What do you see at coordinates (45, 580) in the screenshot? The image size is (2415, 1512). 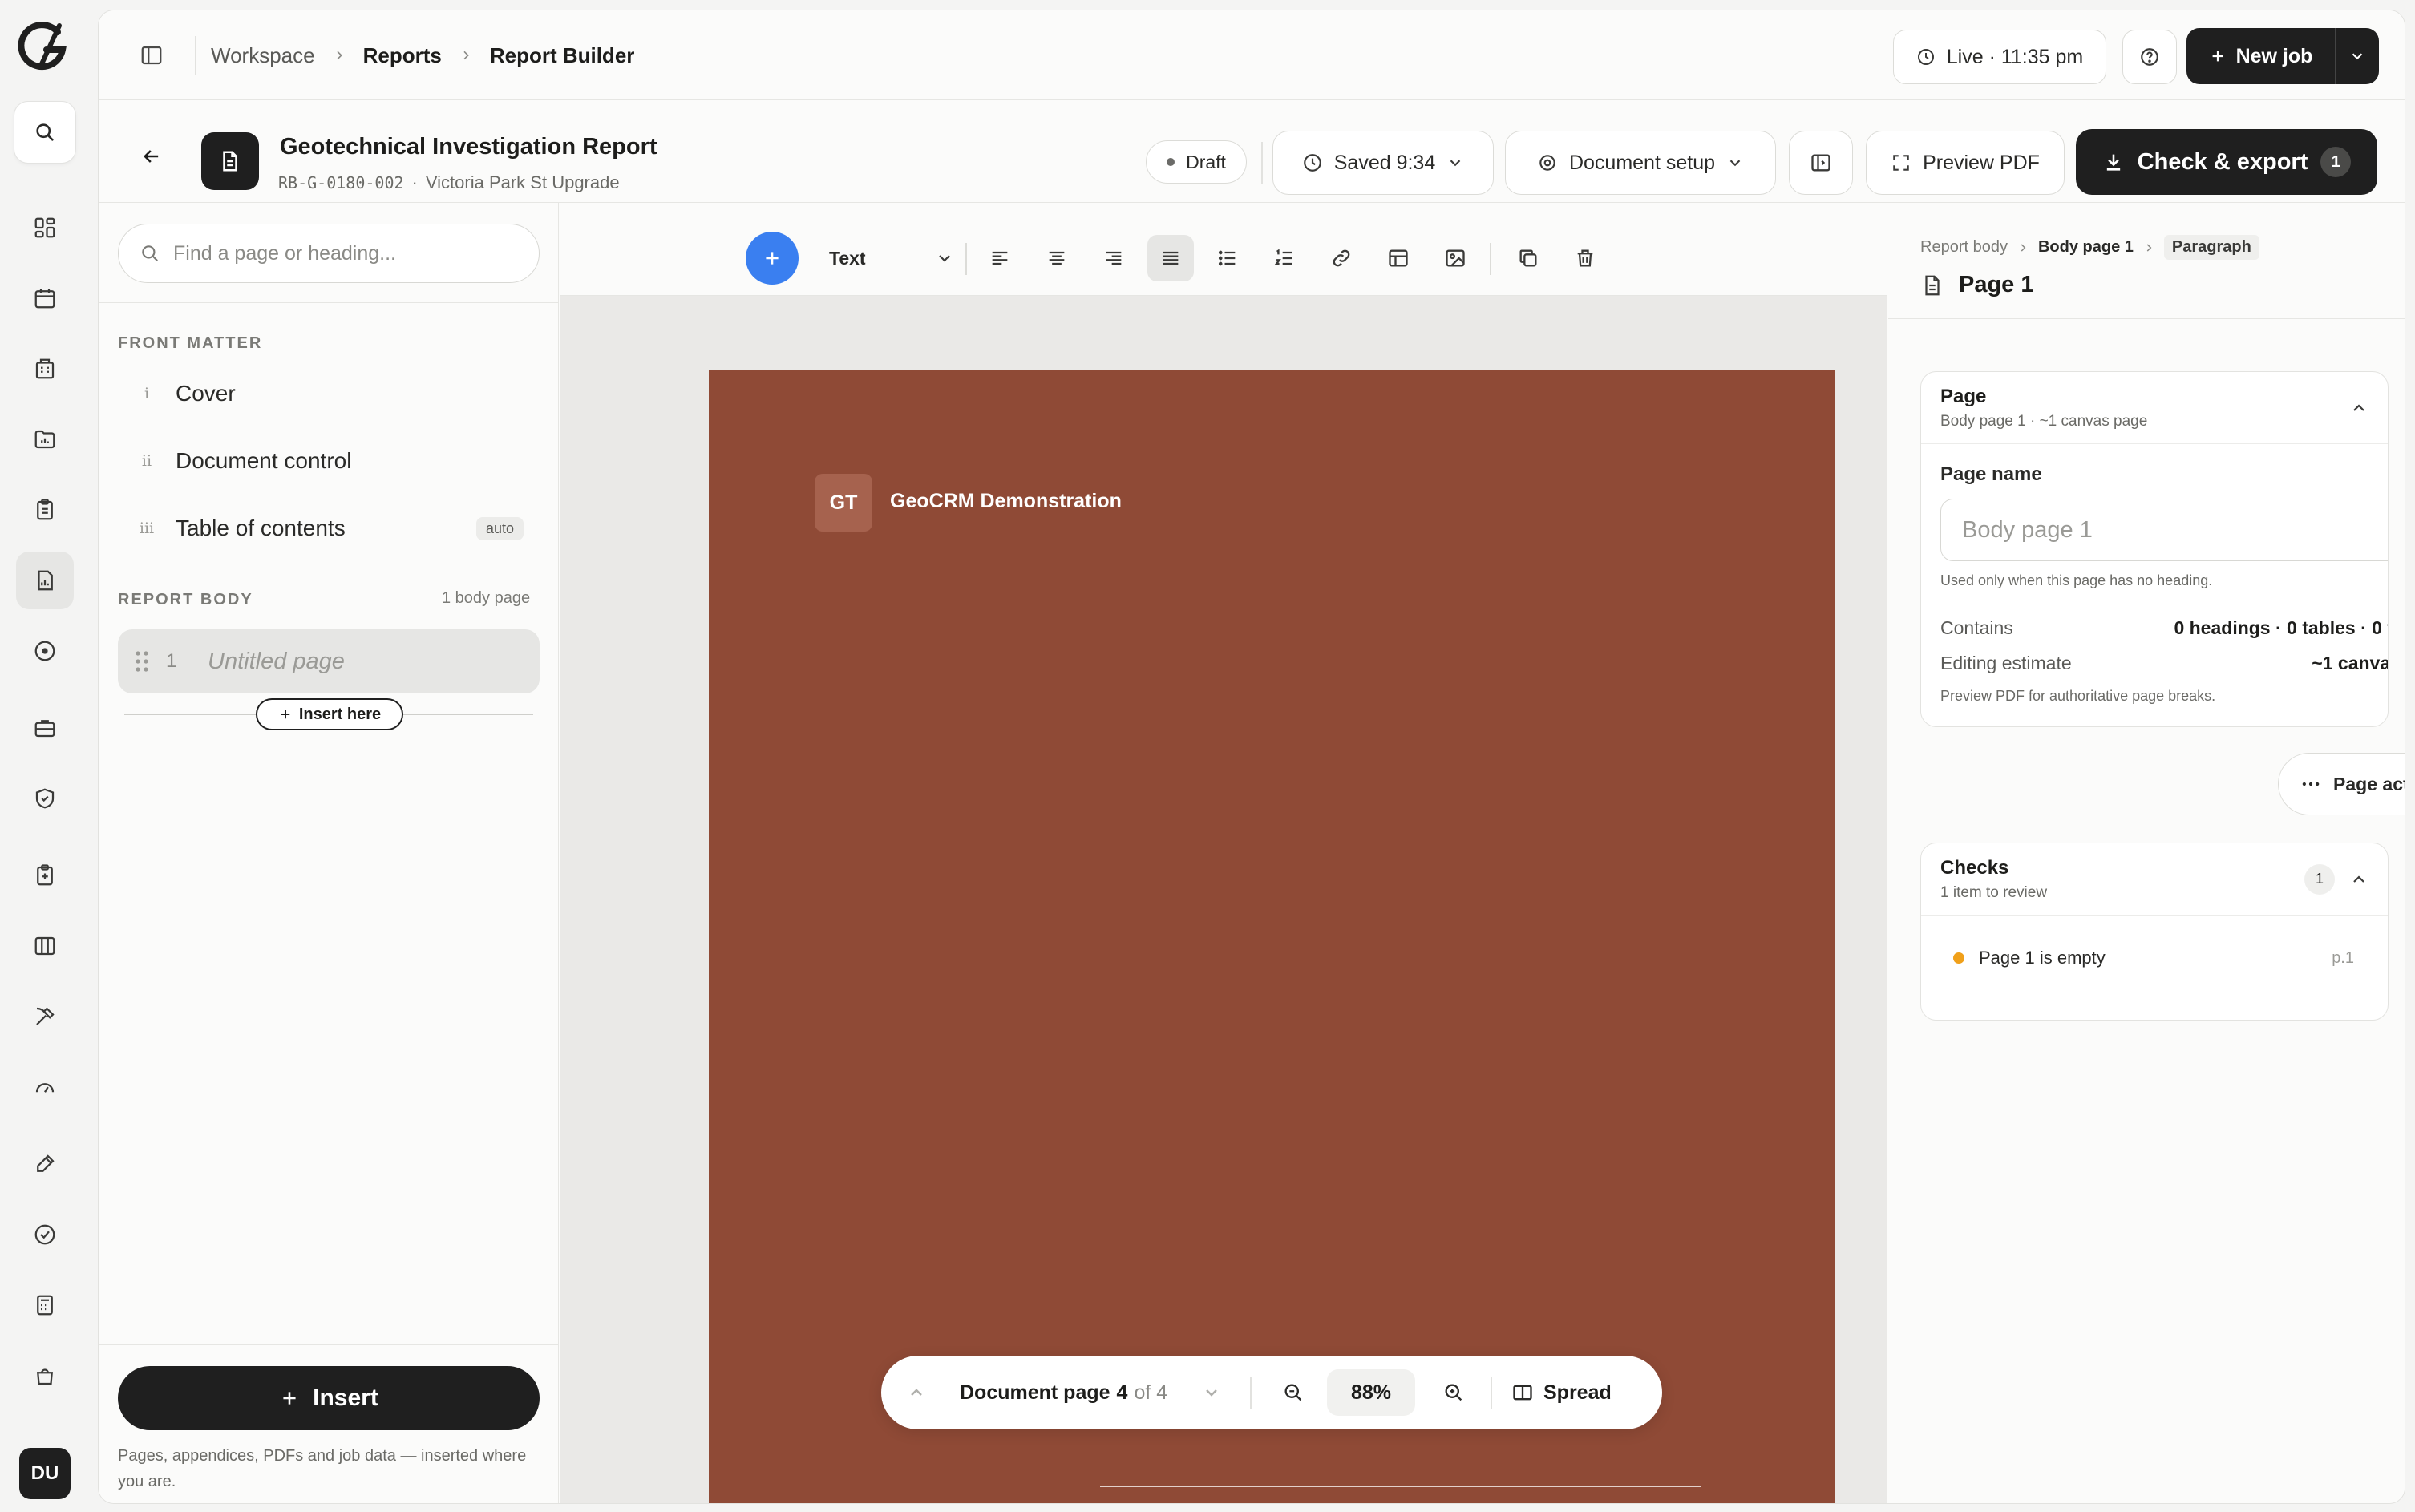 I see `report-icon` at bounding box center [45, 580].